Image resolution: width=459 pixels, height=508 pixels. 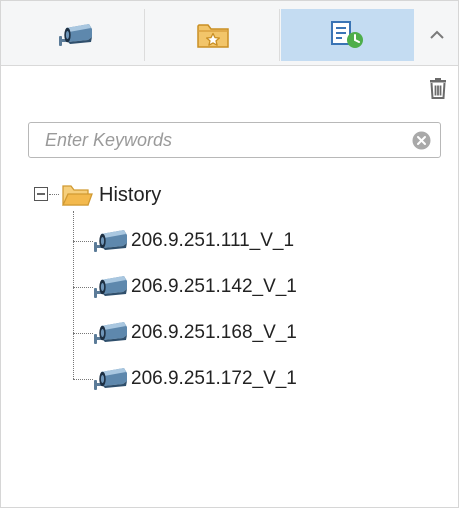 I want to click on tree-item: 206.9.251.168_V_1, so click(x=185, y=333).